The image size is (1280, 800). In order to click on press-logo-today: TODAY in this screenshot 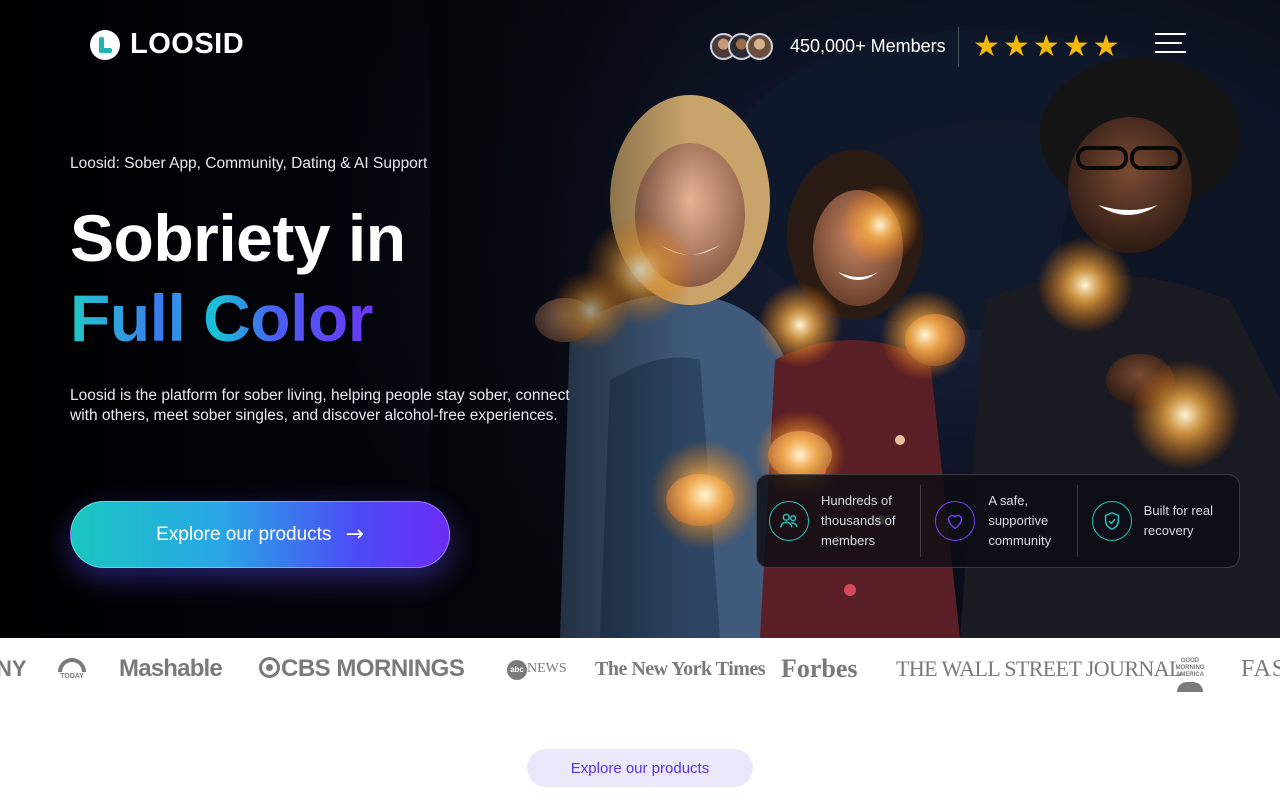, I will do `click(72, 666)`.